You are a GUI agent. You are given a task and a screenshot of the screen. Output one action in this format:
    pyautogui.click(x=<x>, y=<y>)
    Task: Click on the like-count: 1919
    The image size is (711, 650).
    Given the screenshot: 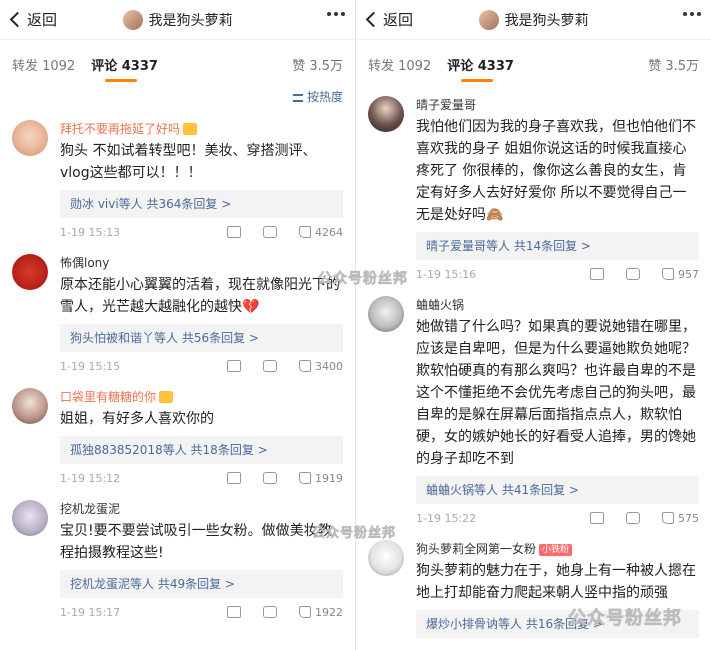 What is the action you would take?
    pyautogui.click(x=329, y=478)
    